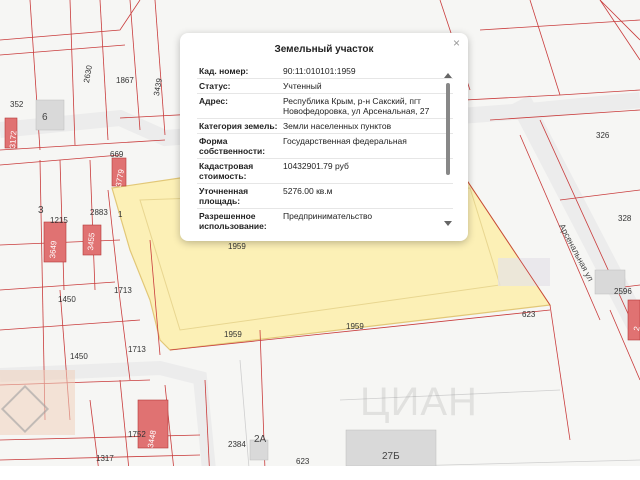 The height and width of the screenshot is (480, 640). What do you see at coordinates (41, 210) in the screenshot?
I see `parcel-label: 3` at bounding box center [41, 210].